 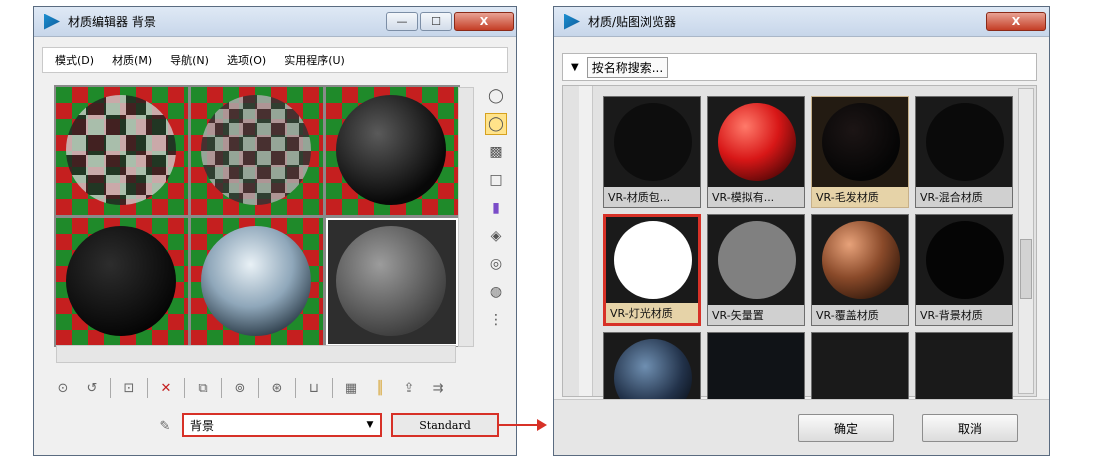 I want to click on slots-vertical-scrollbar, so click(x=466, y=217).